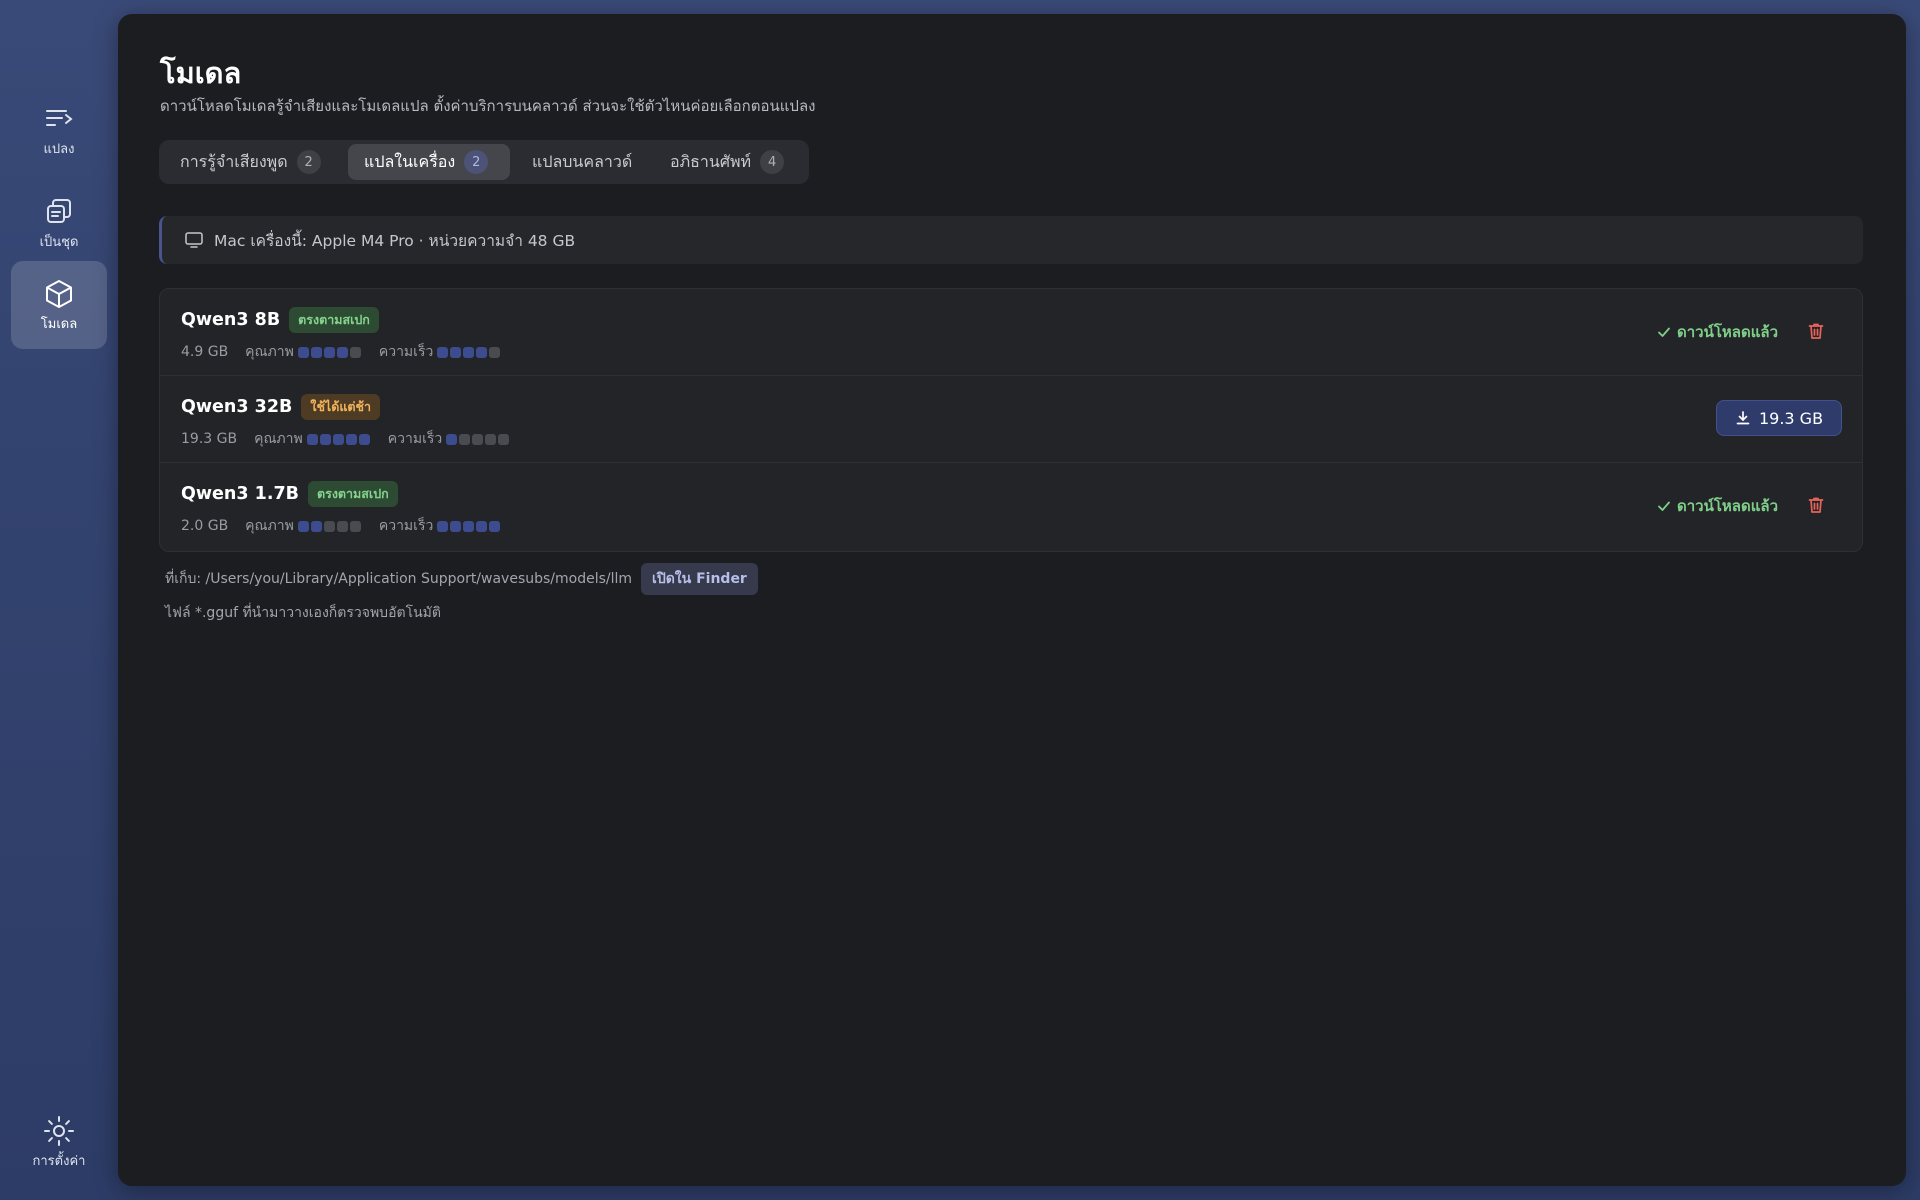  I want to click on sidebar-item-batch: เป็นชุด, so click(59, 223).